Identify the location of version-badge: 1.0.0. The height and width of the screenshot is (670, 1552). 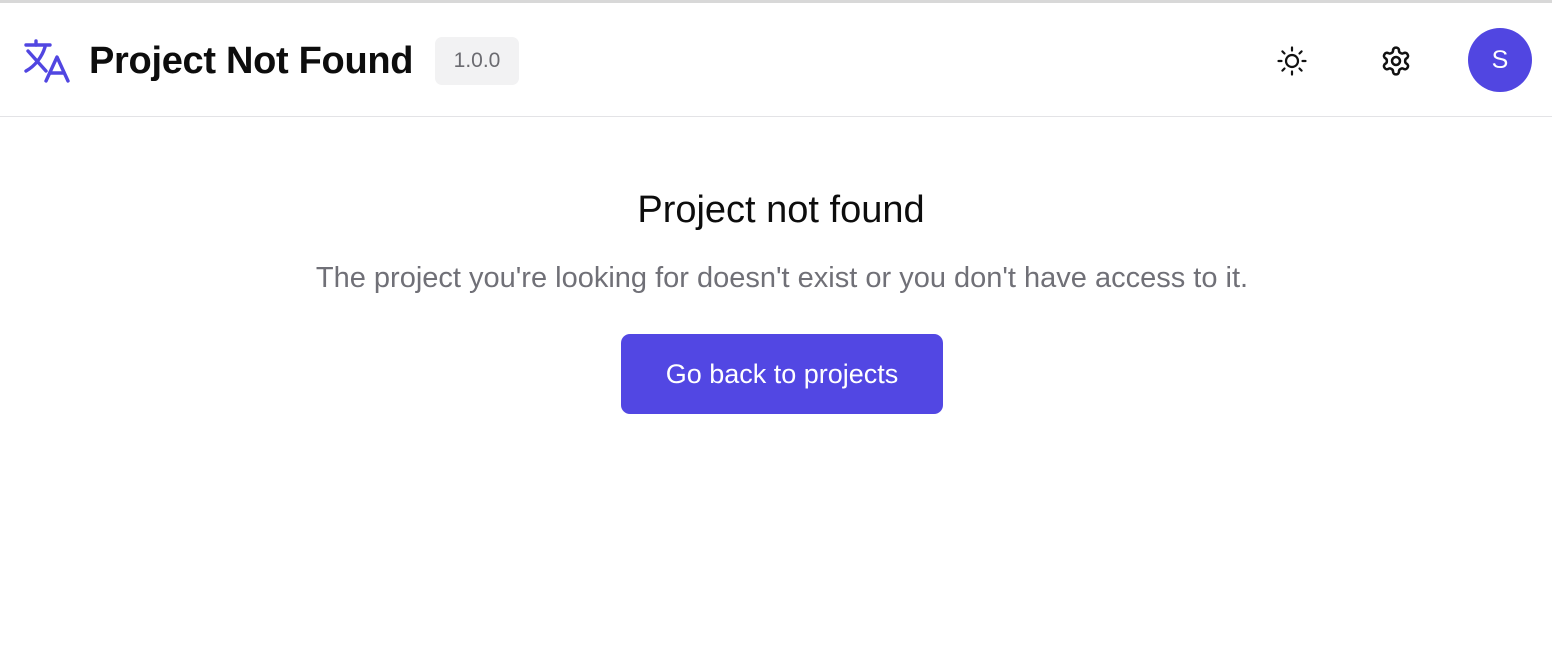
(477, 61).